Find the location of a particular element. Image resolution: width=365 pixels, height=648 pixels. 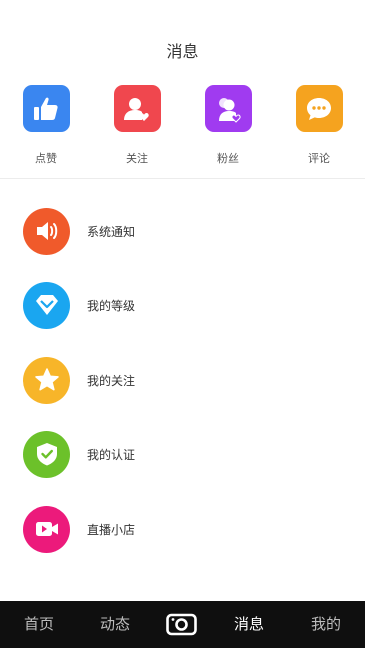

shortcut-comment: 评论 is located at coordinates (319, 125).